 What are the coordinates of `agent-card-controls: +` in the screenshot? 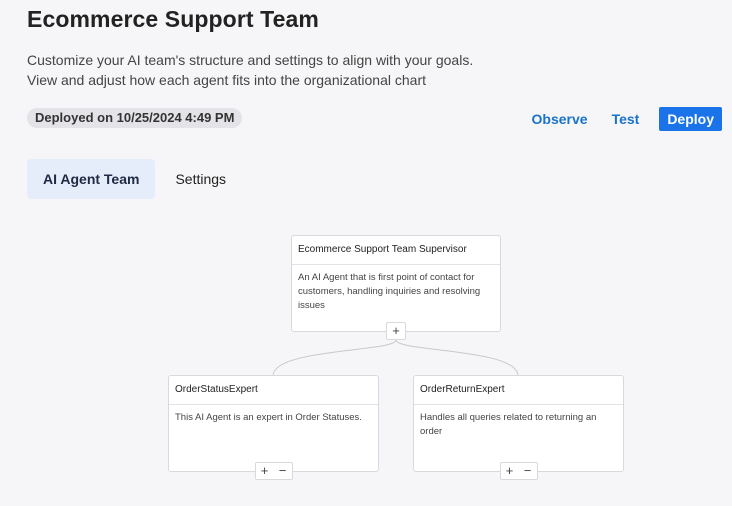 It's located at (396, 331).